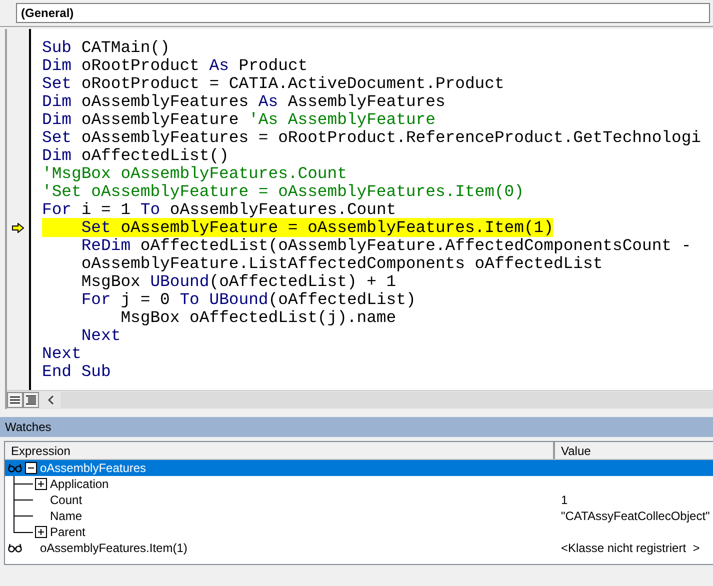 Image resolution: width=713 pixels, height=586 pixels. What do you see at coordinates (239, 119) in the screenshot?
I see `code-line: Dim oAssemblyFeature 'As AssemblyFeature` at bounding box center [239, 119].